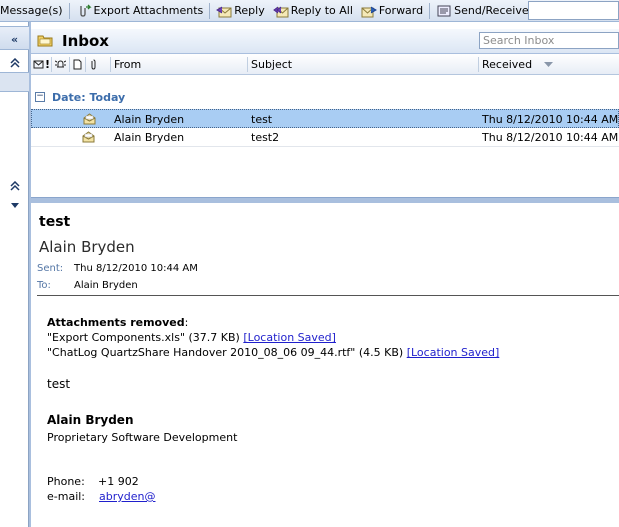 This screenshot has width=619, height=527. I want to click on sort-descending-icon, so click(548, 64).